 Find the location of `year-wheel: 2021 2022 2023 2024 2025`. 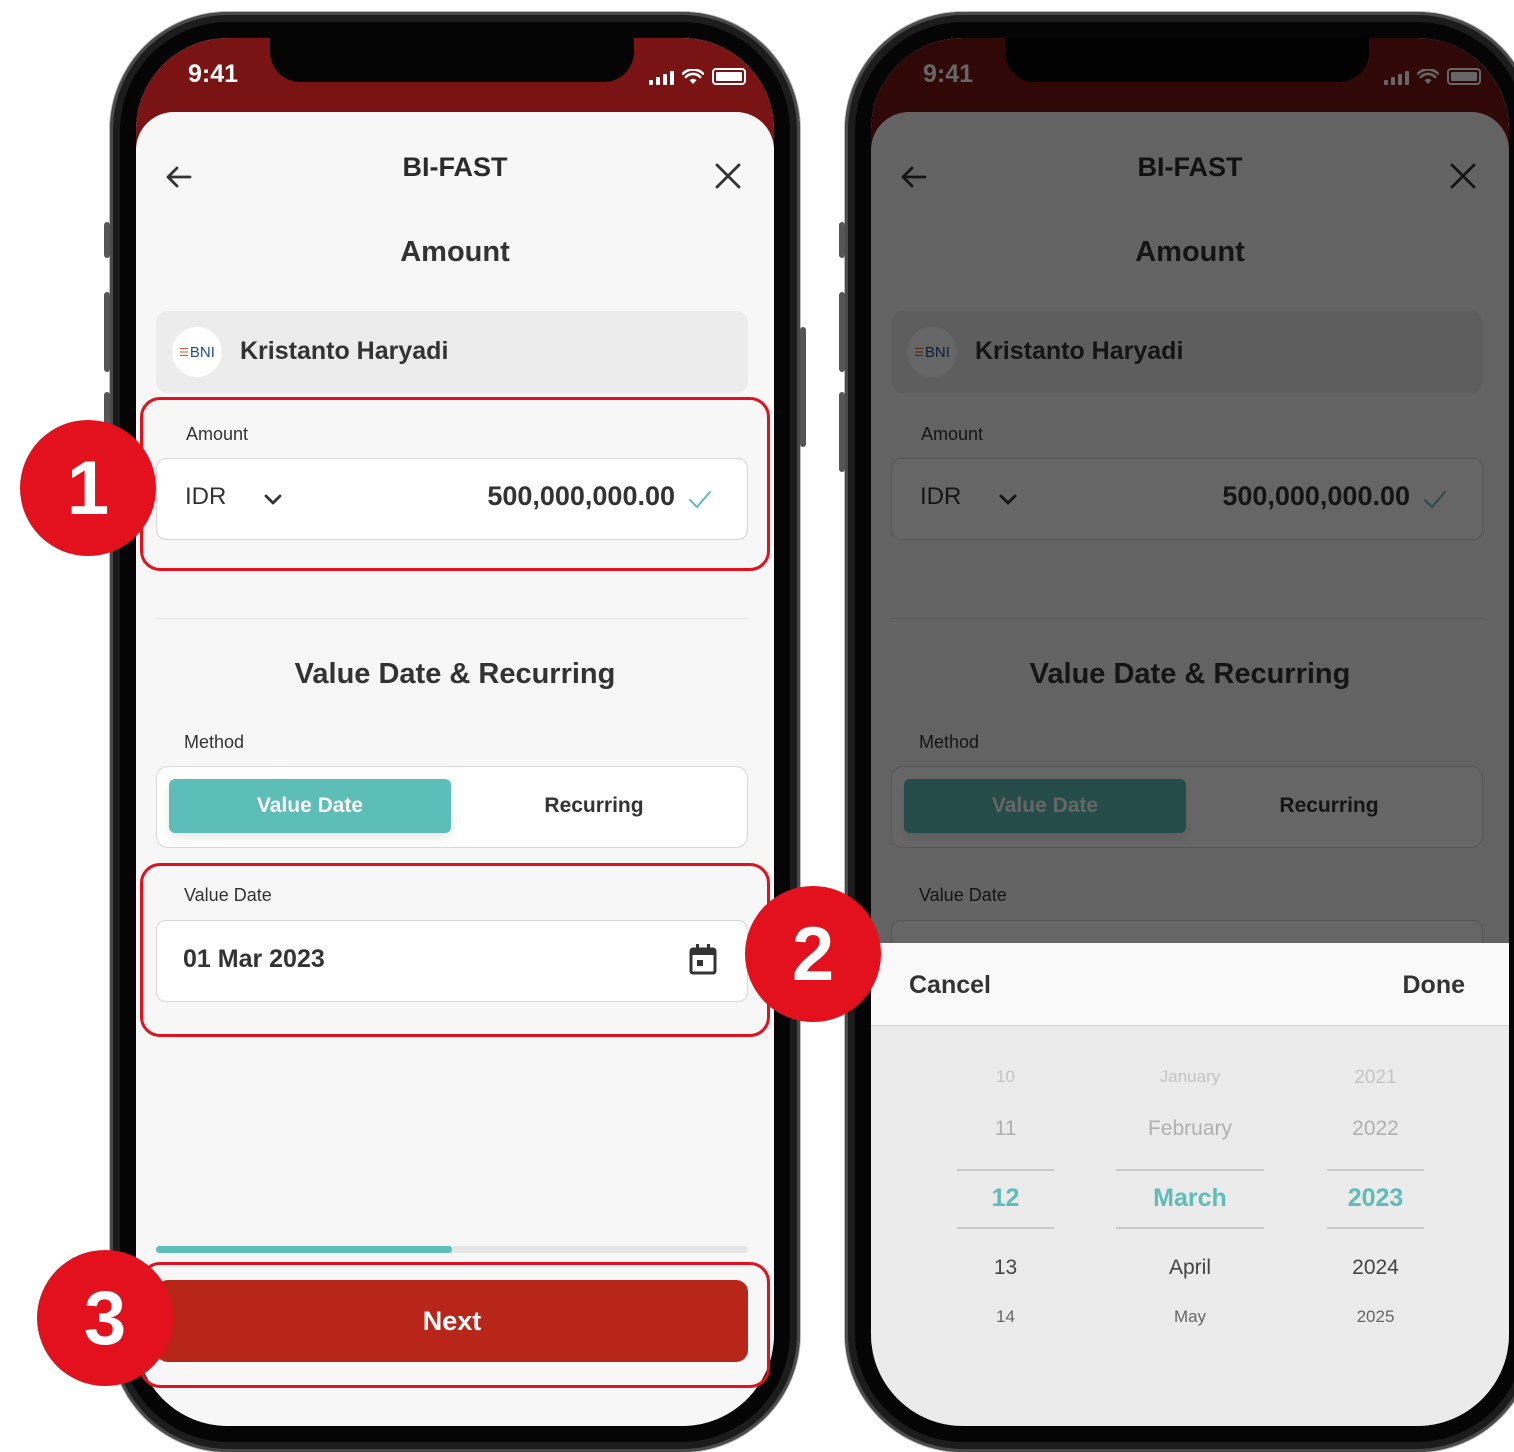

year-wheel: 2021 2022 2023 2024 2025 is located at coordinates (1375, 1176).